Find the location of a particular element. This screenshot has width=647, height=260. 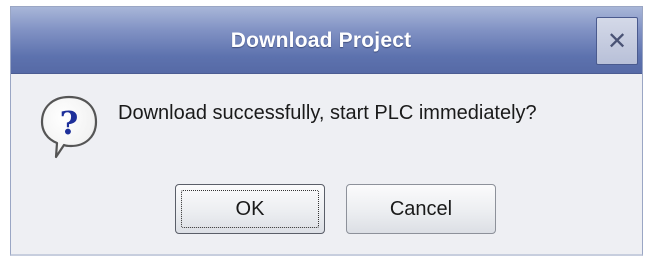

ok-button: OK is located at coordinates (250, 209).